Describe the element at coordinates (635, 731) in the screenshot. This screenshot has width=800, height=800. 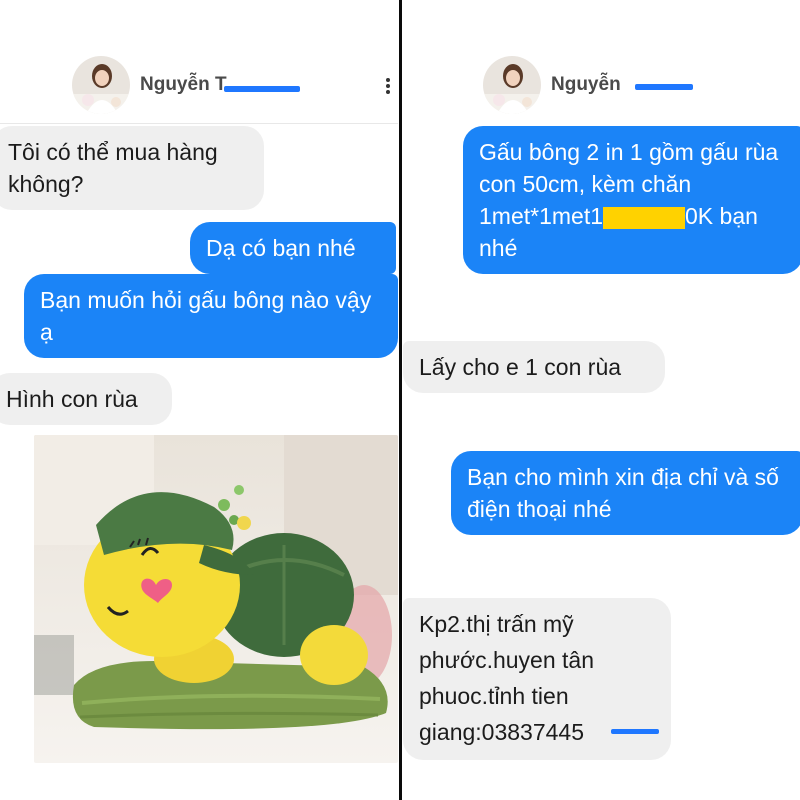
I see `phone-redaction` at that location.